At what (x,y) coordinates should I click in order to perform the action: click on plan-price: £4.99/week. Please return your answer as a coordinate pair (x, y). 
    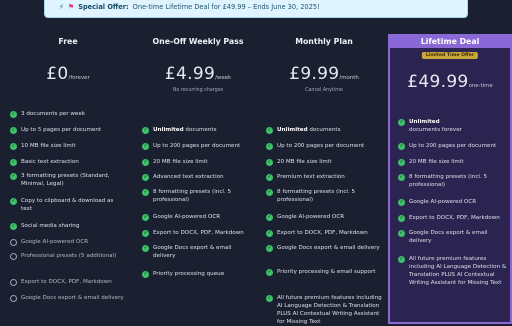
    Looking at the image, I should click on (198, 74).